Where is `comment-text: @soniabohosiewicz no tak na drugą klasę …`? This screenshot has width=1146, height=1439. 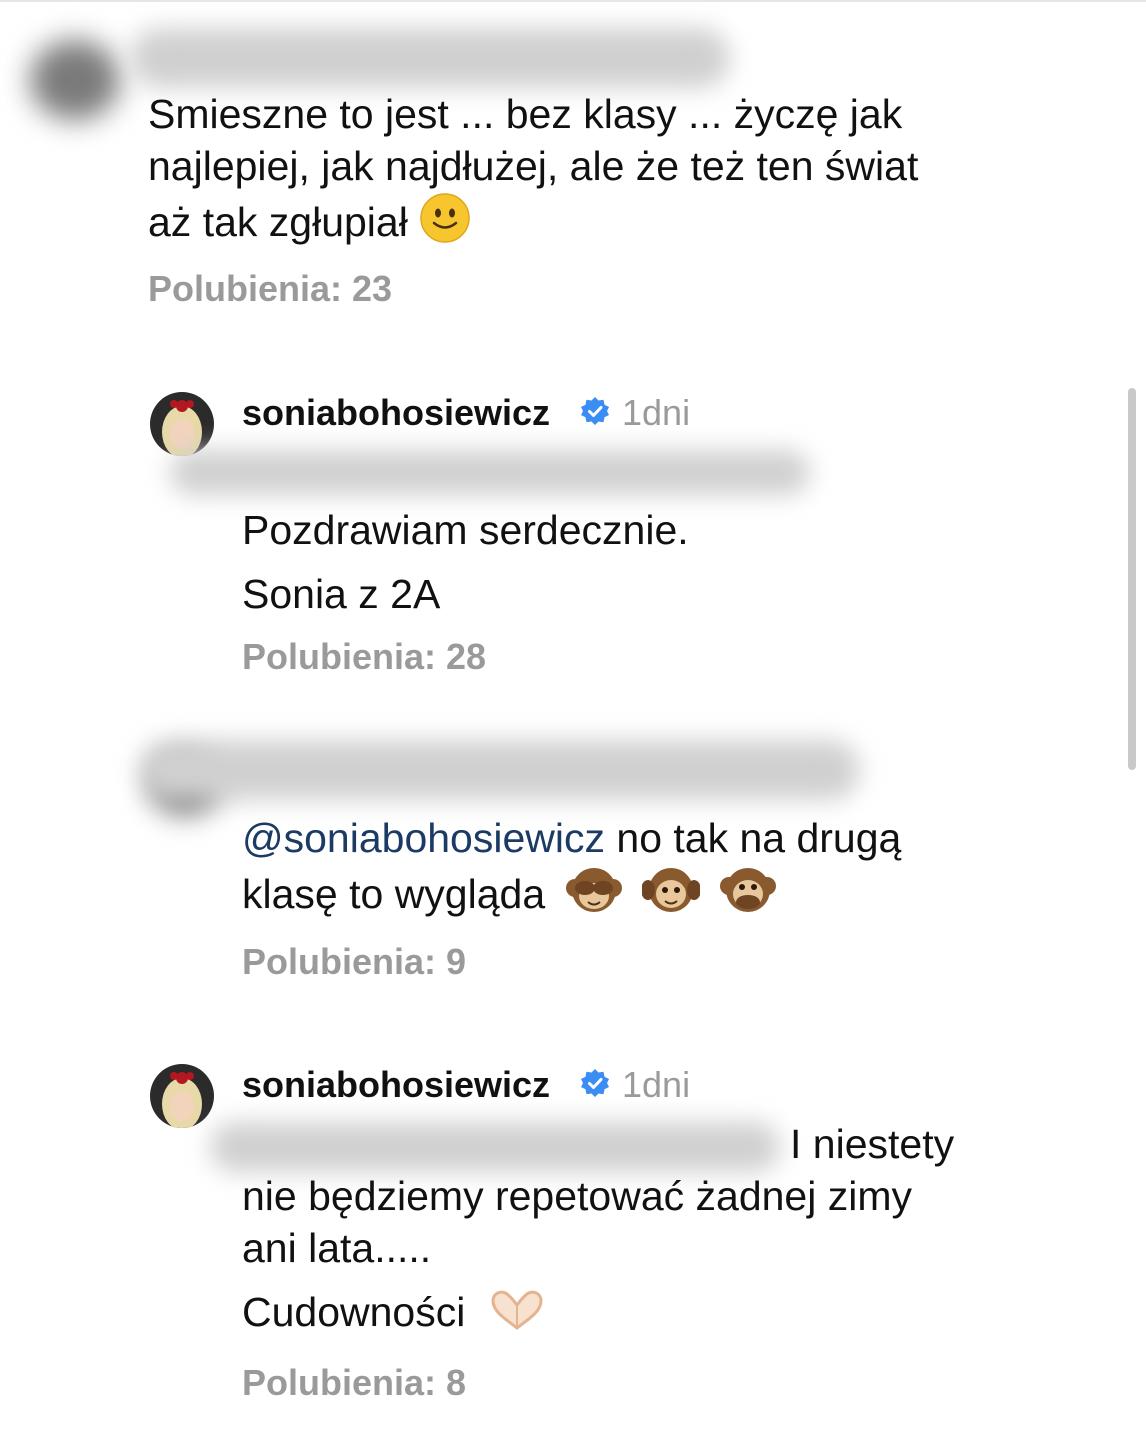 comment-text: @soniabohosiewicz no tak na drugą klasę … is located at coordinates (572, 866).